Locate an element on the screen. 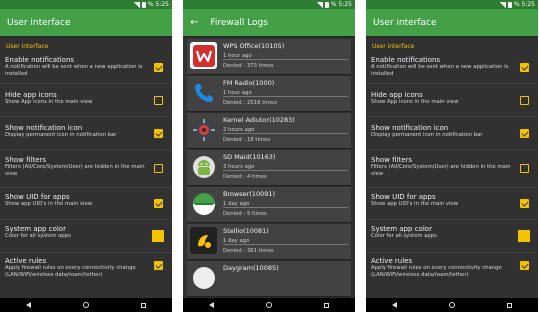 The image size is (539, 312). log-app-name: Kernel Adiutor(10283) is located at coordinates (259, 120).